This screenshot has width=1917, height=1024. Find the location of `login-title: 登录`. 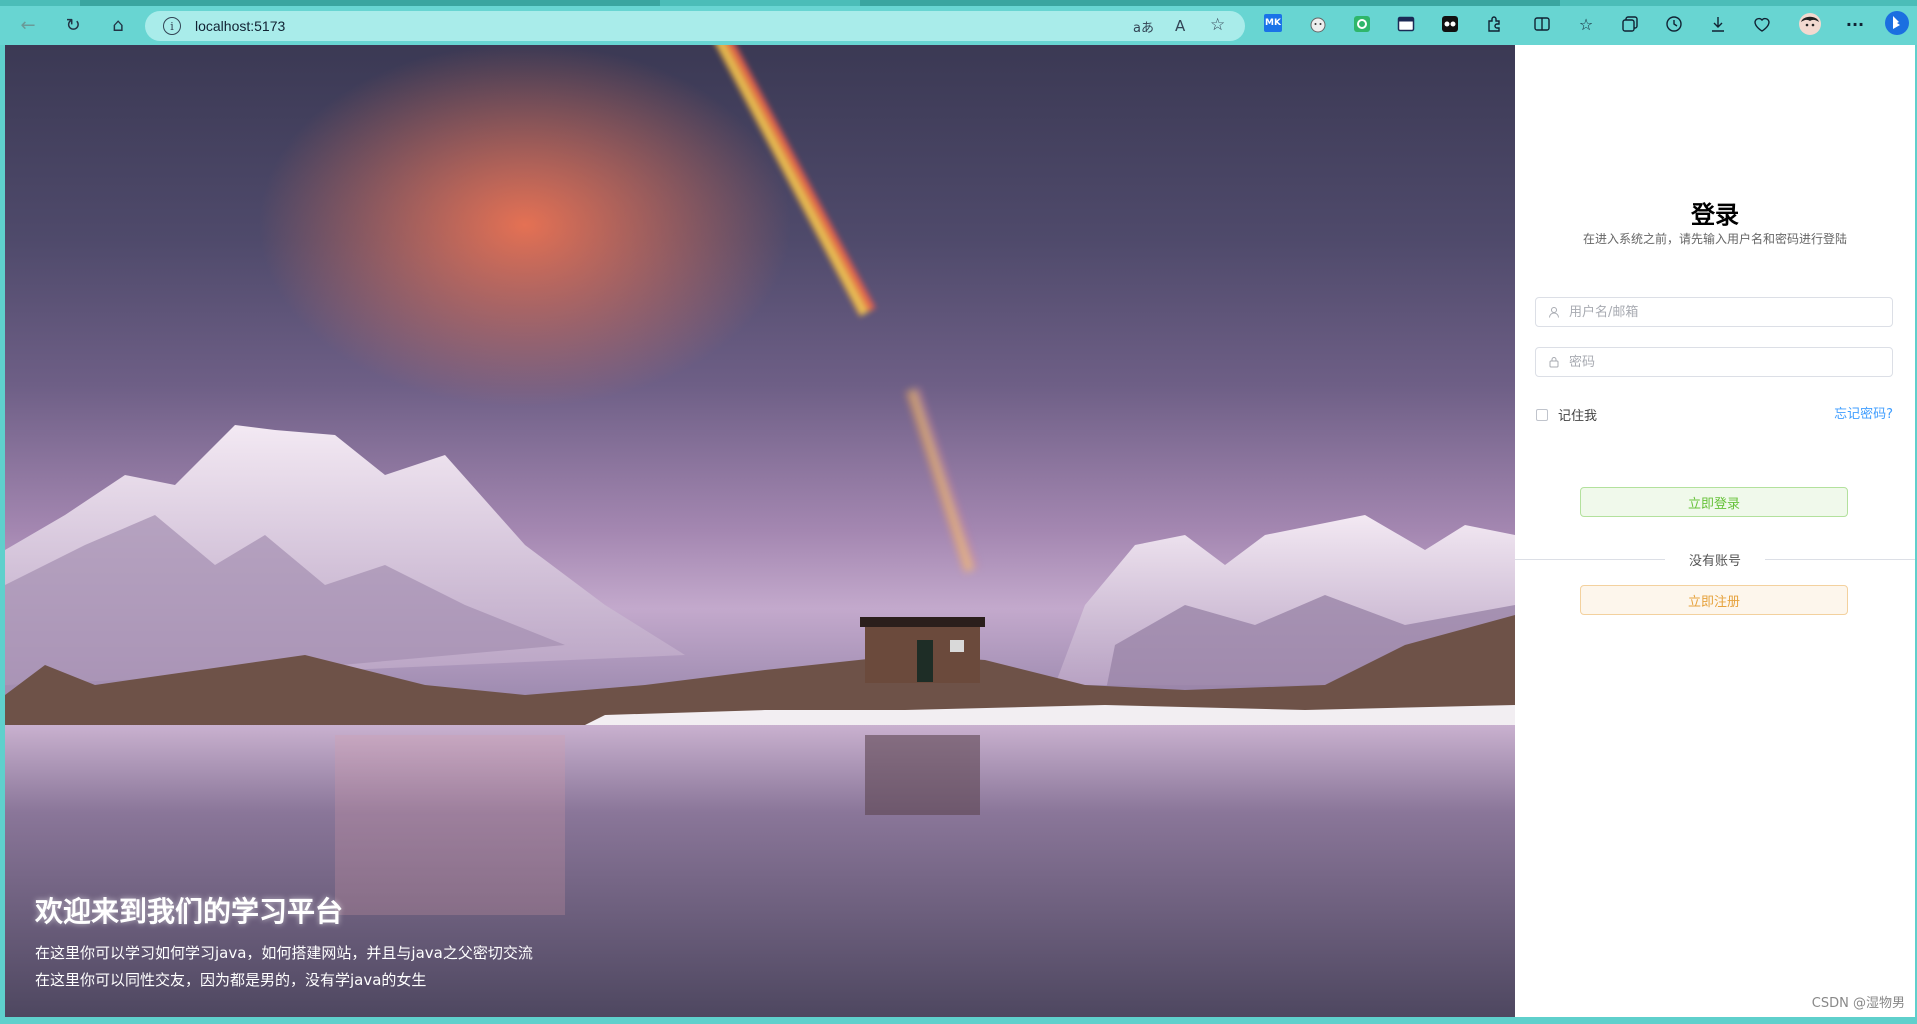

login-title: 登录 is located at coordinates (1715, 215).